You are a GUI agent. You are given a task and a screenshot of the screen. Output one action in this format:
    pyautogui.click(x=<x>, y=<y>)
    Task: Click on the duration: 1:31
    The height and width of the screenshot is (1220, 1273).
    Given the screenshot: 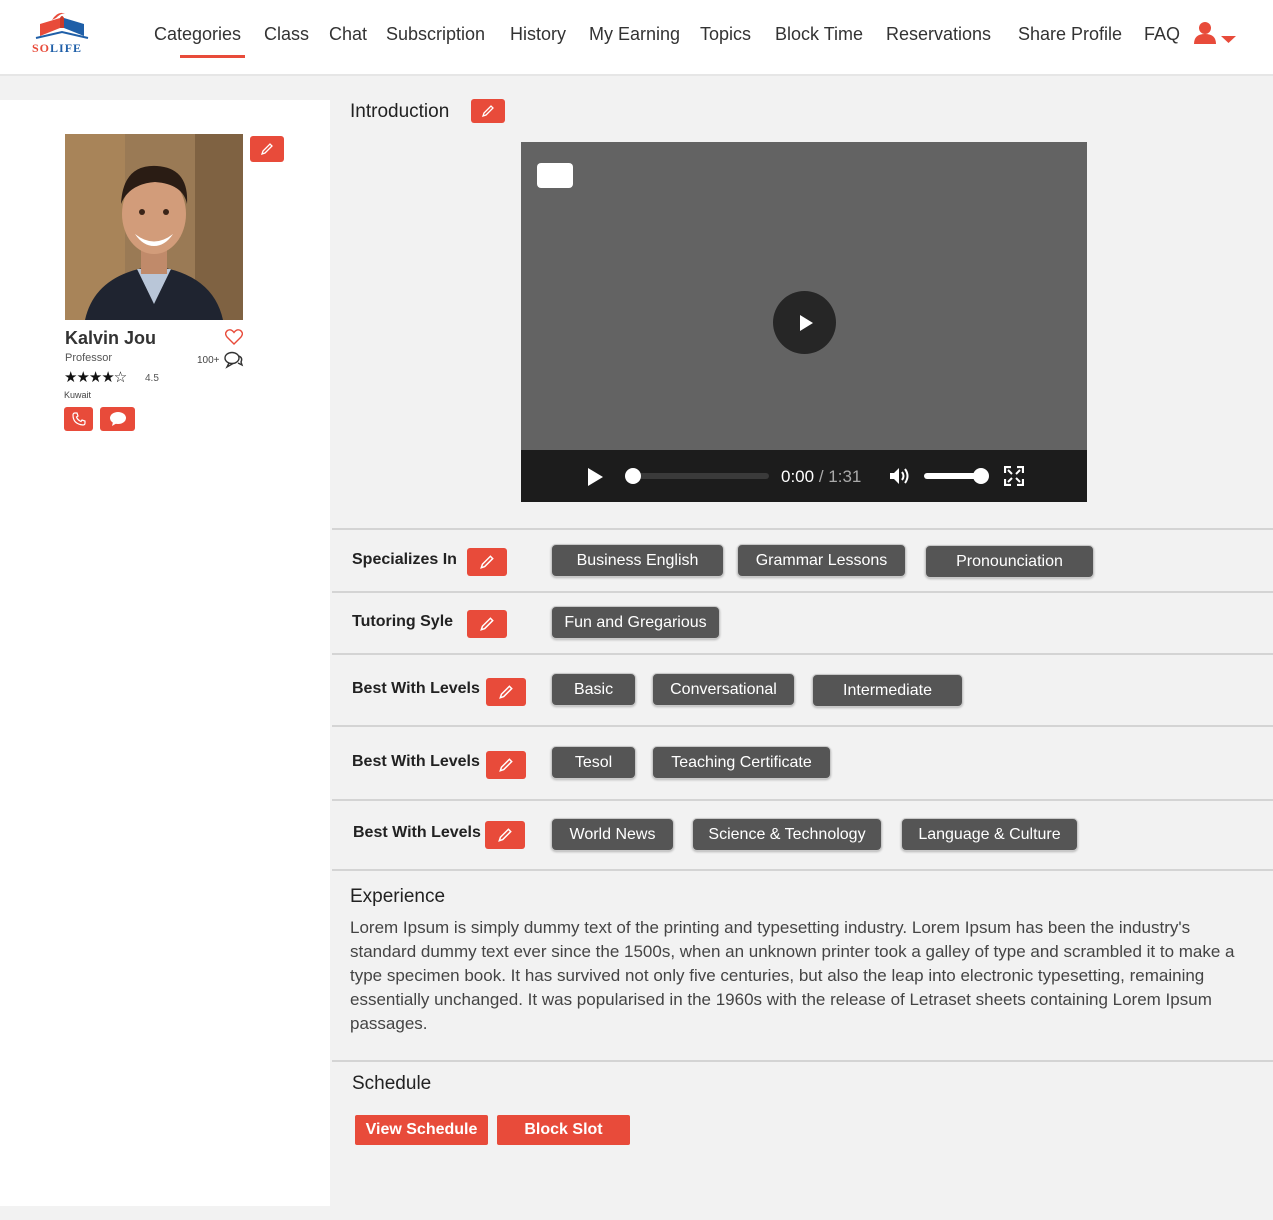 What is the action you would take?
    pyautogui.click(x=845, y=476)
    